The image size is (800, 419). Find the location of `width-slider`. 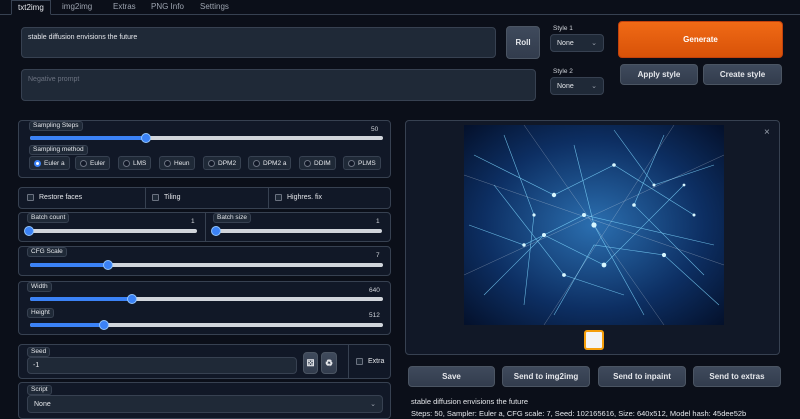

width-slider is located at coordinates (206, 299).